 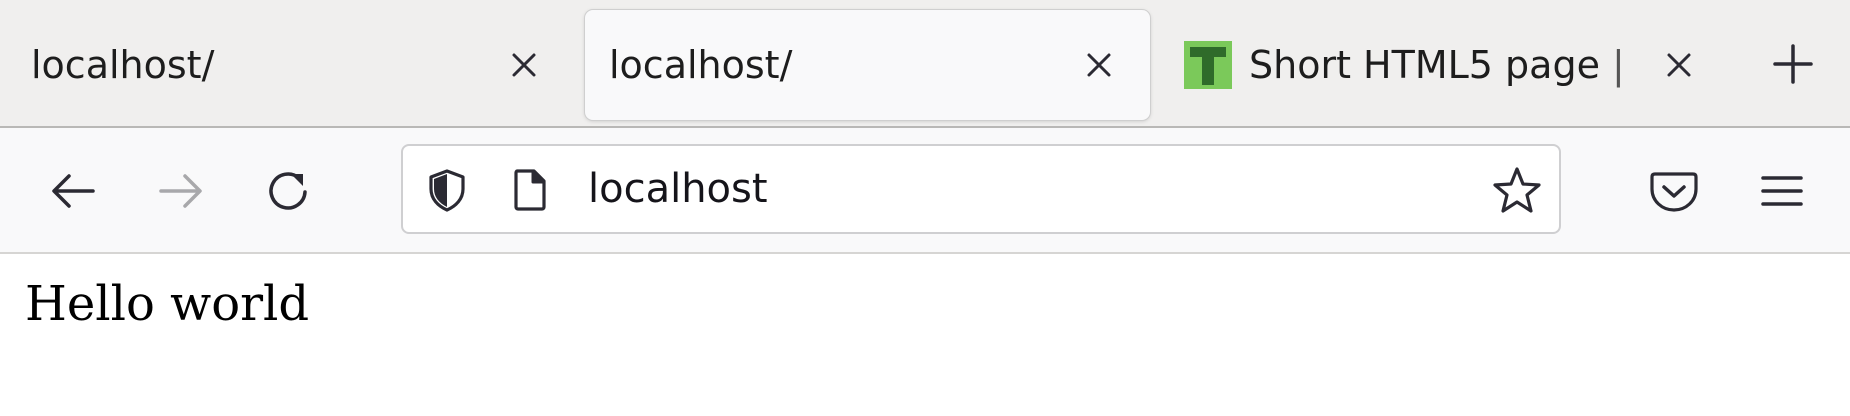 What do you see at coordinates (1517, 191) in the screenshot?
I see `star-icon` at bounding box center [1517, 191].